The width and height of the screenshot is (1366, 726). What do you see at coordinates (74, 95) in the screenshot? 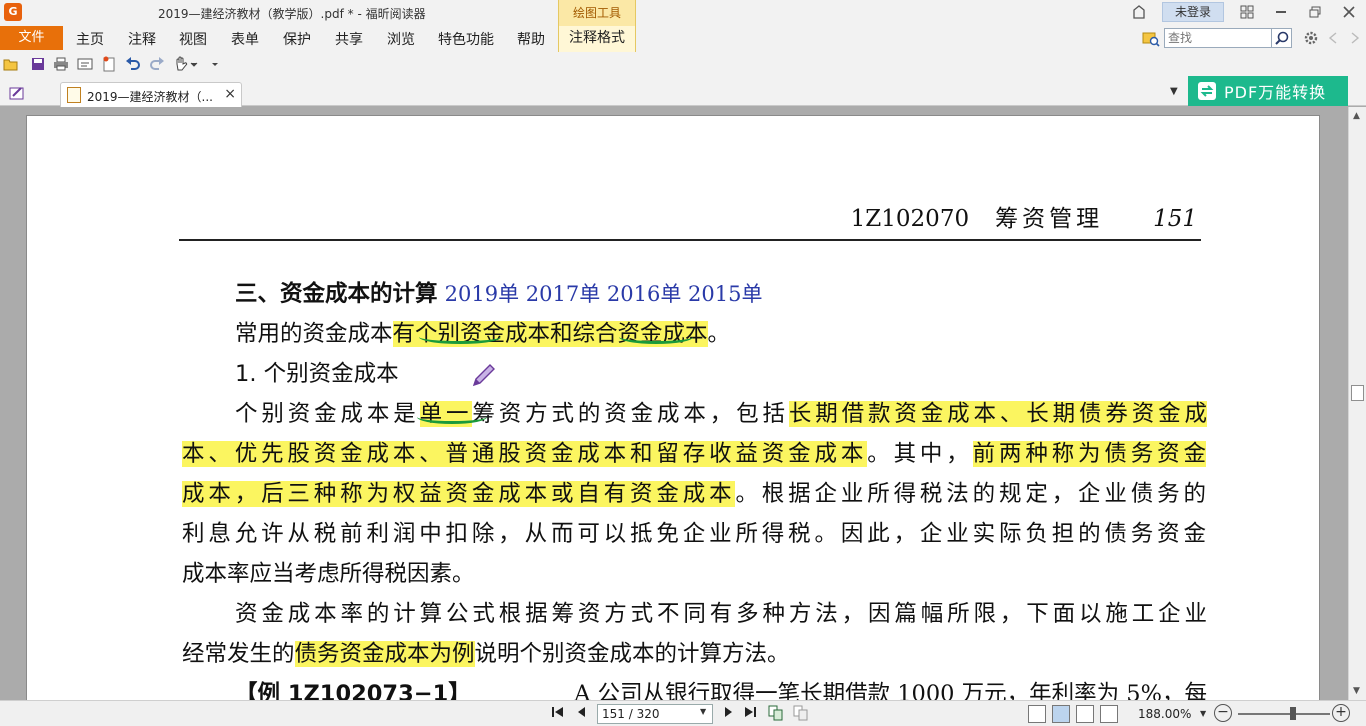
I see `pdf-file-icon` at bounding box center [74, 95].